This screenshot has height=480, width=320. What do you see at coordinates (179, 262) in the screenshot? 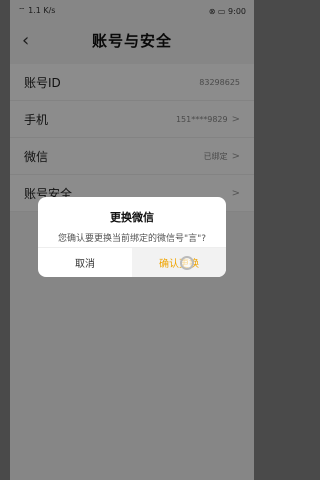
I see `confirm-button: 确认更换` at bounding box center [179, 262].